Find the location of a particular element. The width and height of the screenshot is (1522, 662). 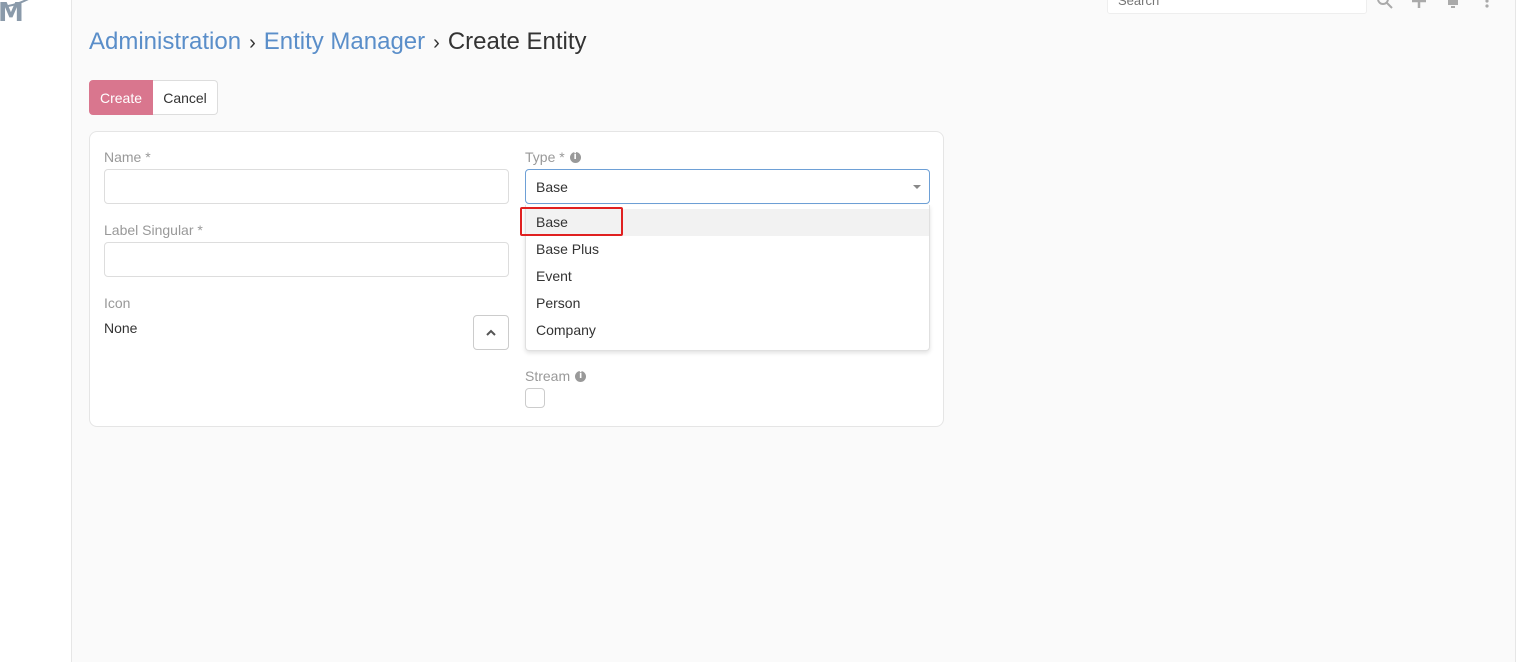

icon-label: Icon is located at coordinates (117, 303).